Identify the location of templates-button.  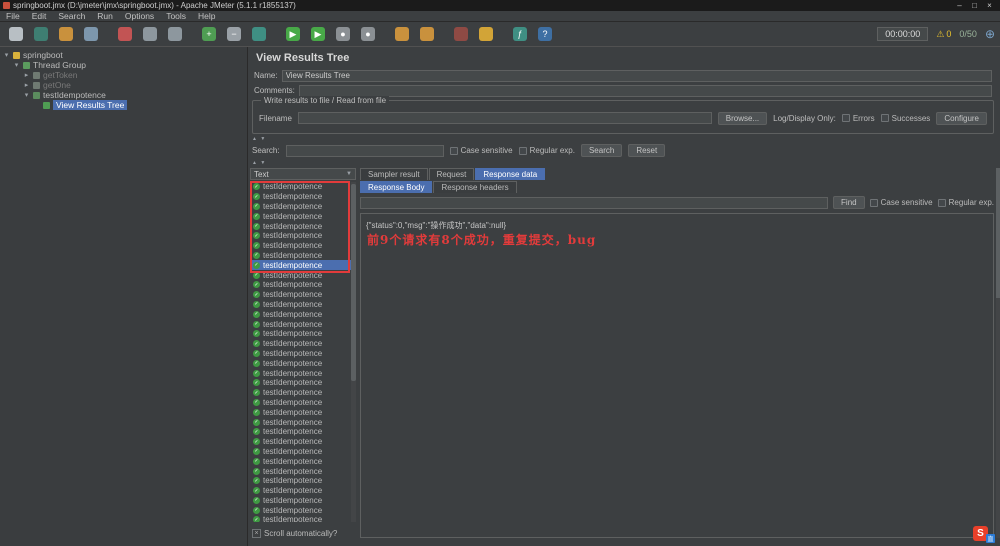
(41, 34).